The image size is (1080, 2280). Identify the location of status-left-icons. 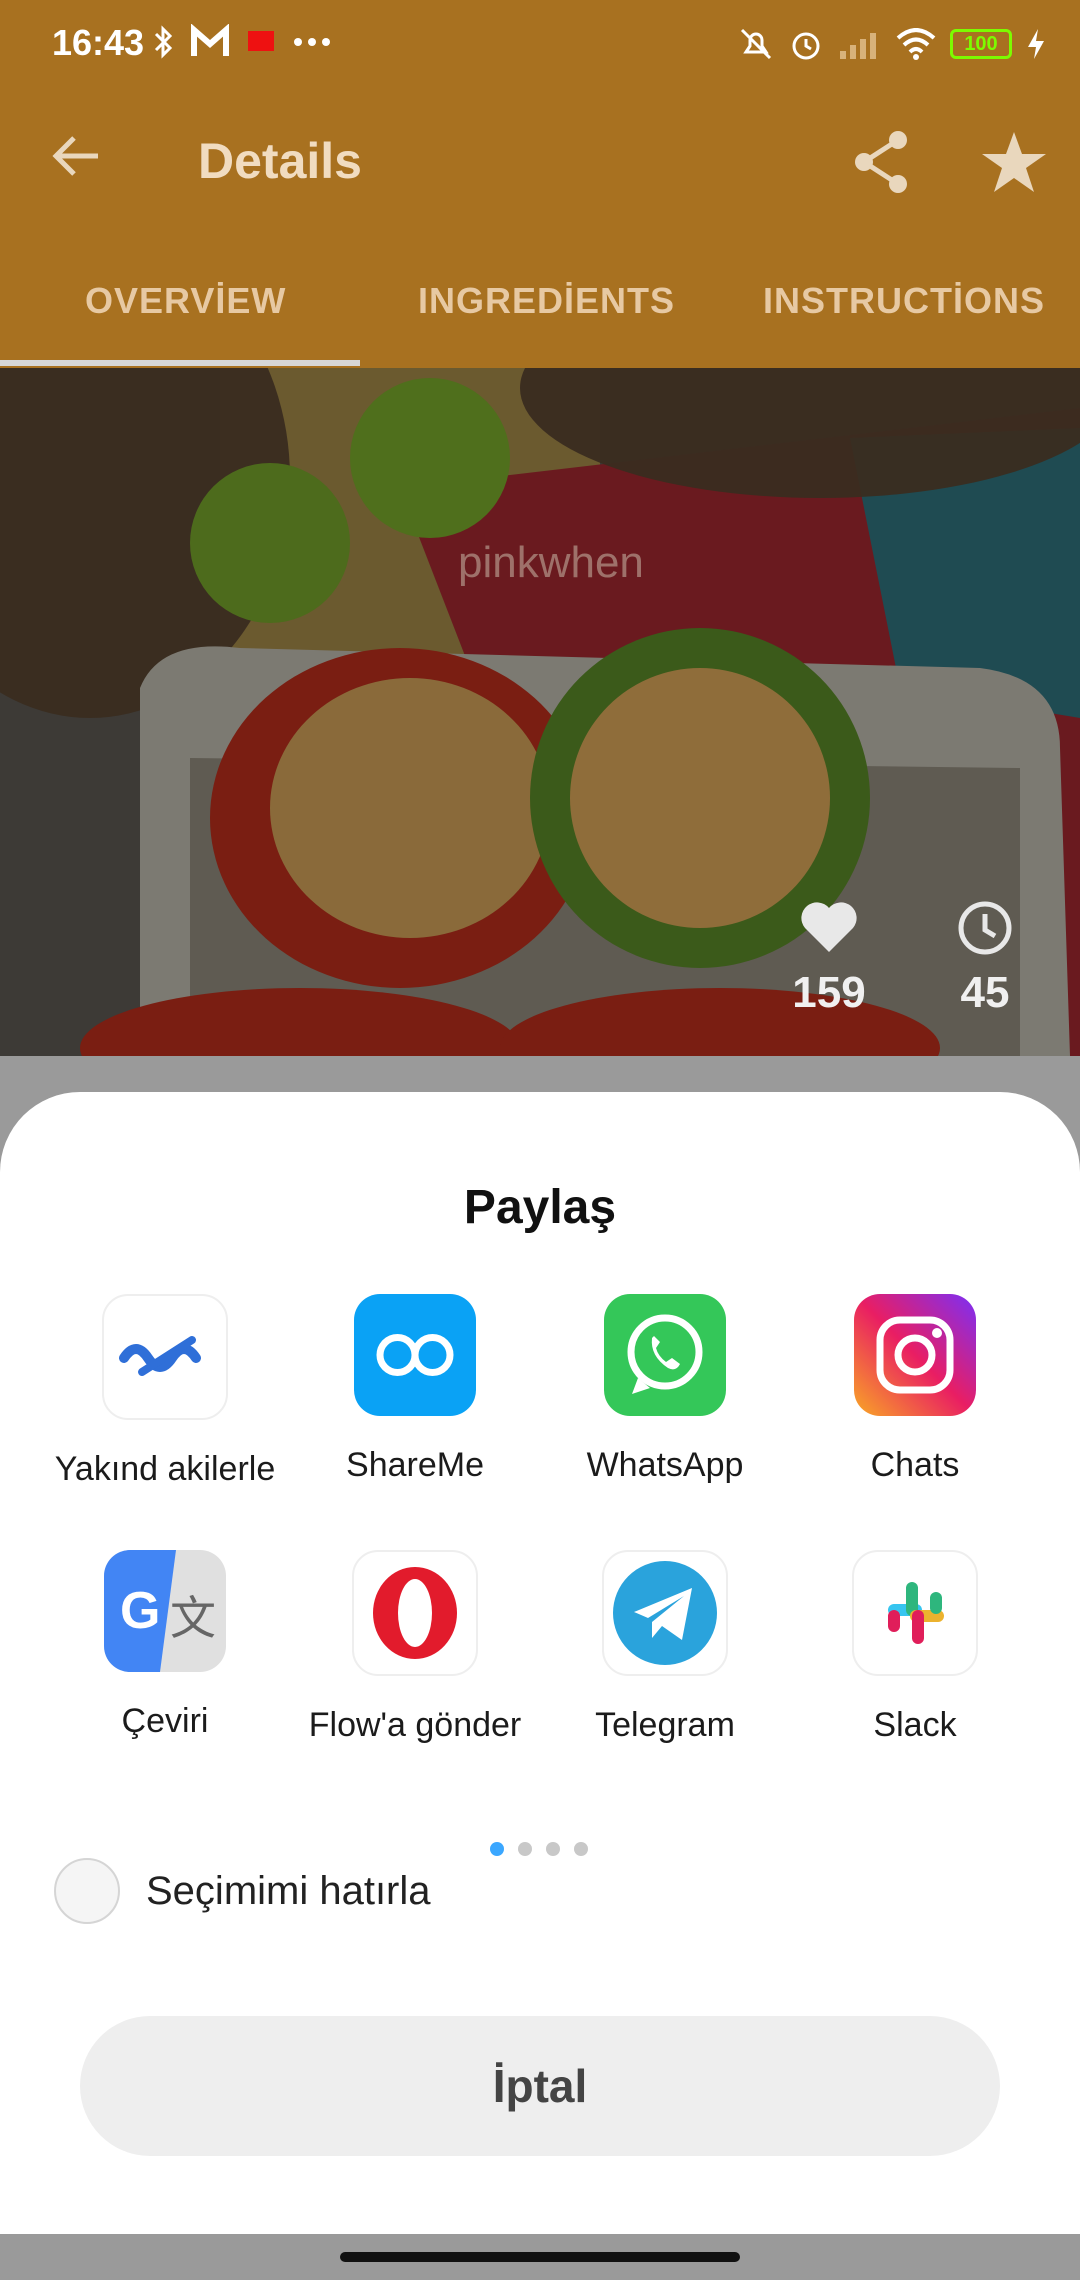
(242, 42).